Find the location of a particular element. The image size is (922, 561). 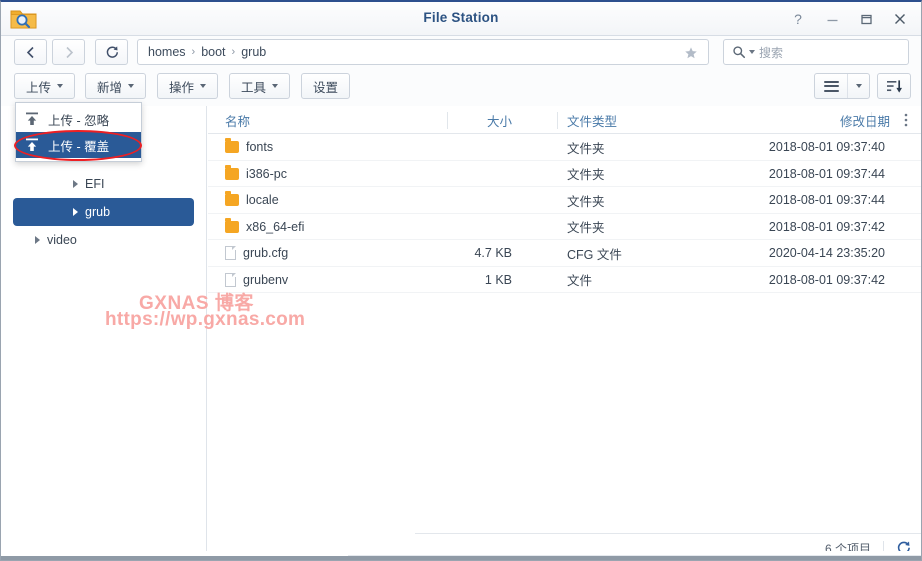

view-mode-dropdown is located at coordinates (858, 86).